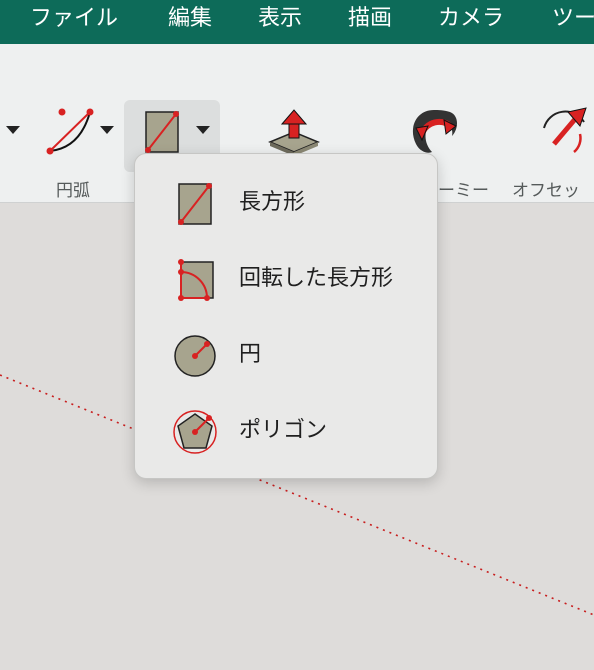 Image resolution: width=594 pixels, height=670 pixels. What do you see at coordinates (195, 432) in the screenshot?
I see `polygon-icon` at bounding box center [195, 432].